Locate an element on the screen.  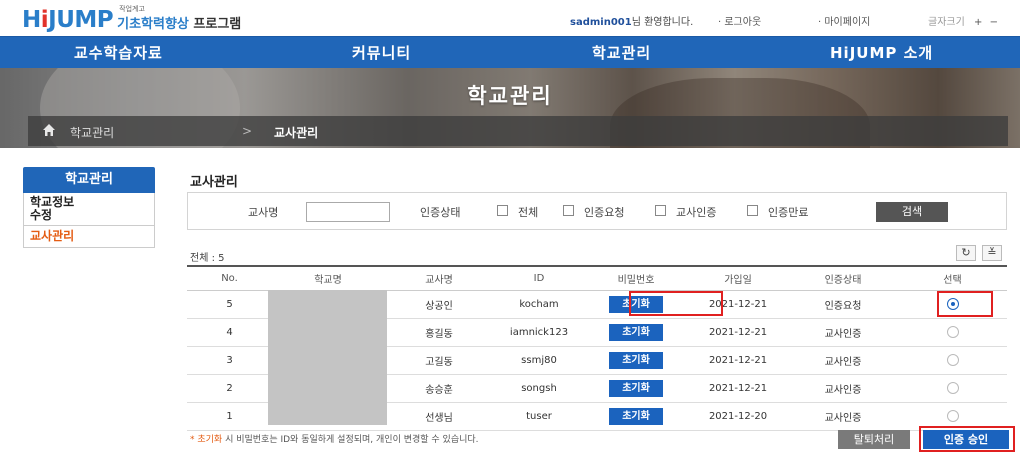
breadcrumb-school-management: 학교관리 is located at coordinates (92, 132).